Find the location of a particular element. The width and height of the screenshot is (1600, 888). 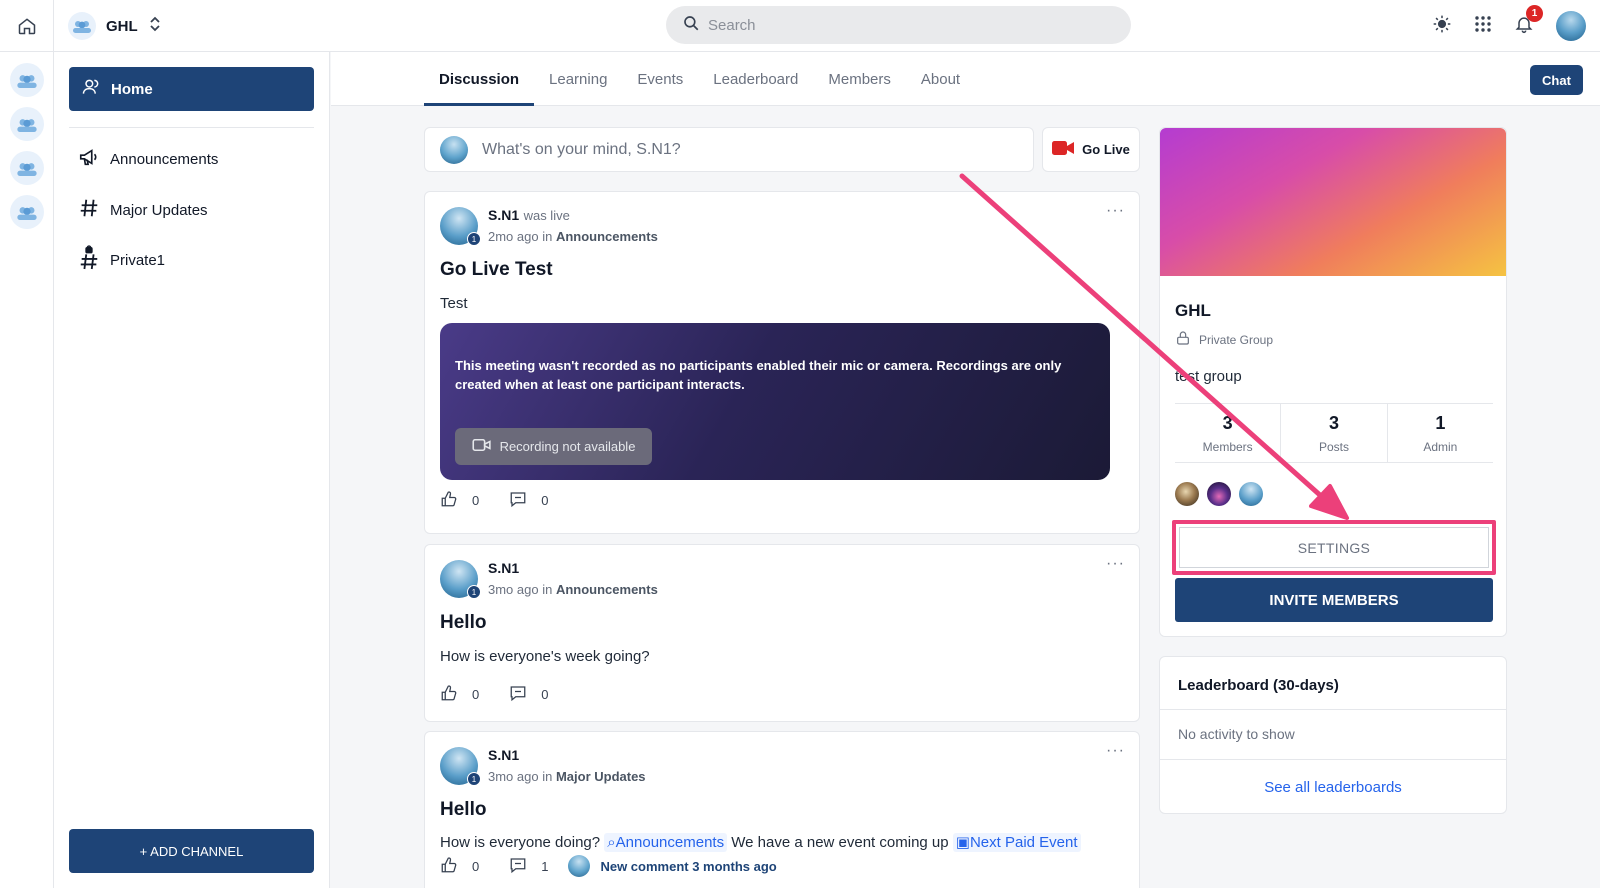

sidebar-item-label: Announcements is located at coordinates (164, 159).